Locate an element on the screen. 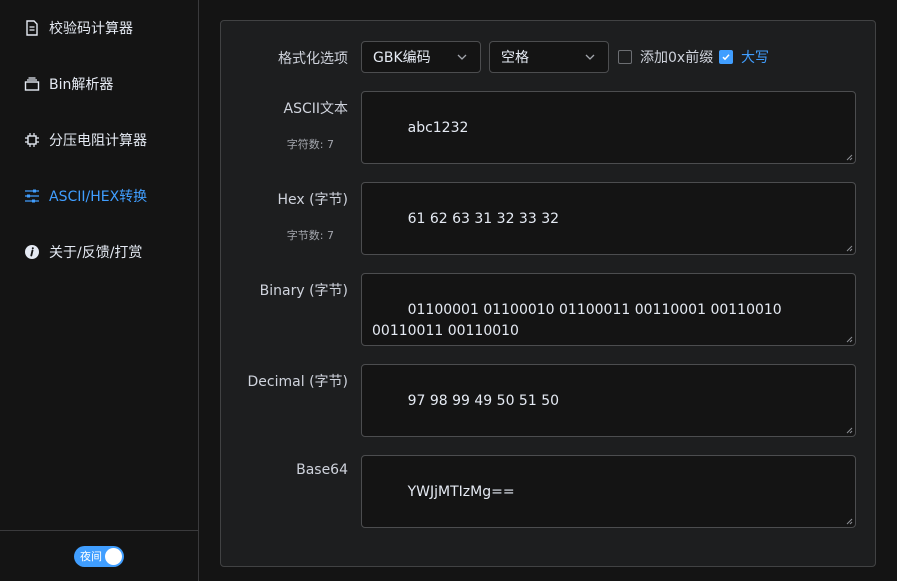  sidebar-item-bin-parser: Bin解析器 is located at coordinates (99, 84).